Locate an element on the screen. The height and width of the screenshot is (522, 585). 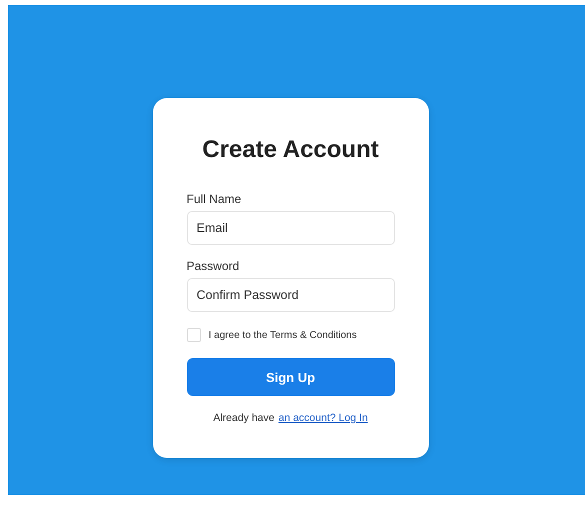
form-title: Create Account is located at coordinates (290, 150).